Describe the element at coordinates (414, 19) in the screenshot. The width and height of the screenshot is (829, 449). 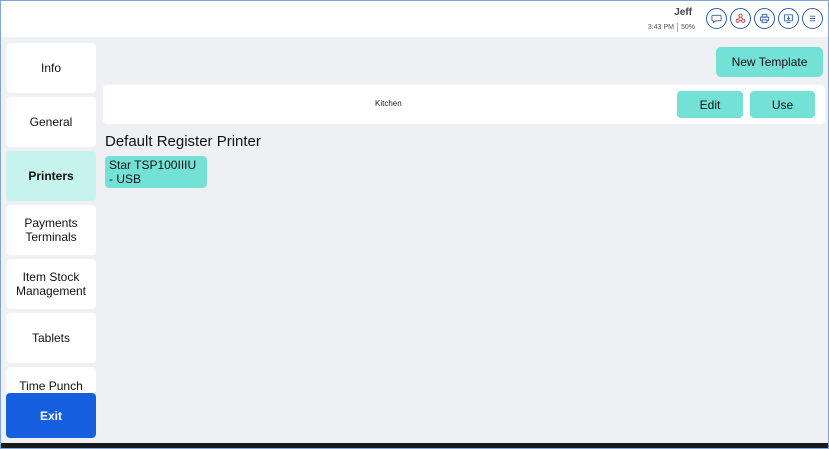
I see `top-bar: Jeff 3:43 PM 50%` at that location.